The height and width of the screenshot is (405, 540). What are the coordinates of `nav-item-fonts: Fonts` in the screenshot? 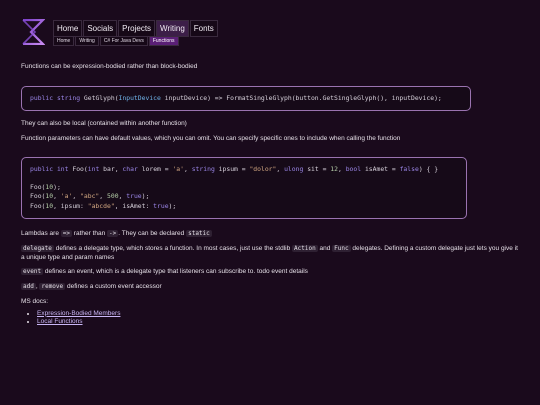 It's located at (203, 28).